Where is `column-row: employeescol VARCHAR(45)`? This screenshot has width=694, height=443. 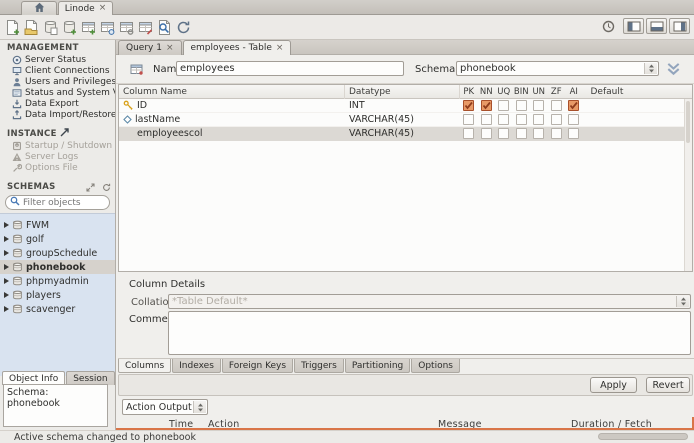 column-row: employeescol VARCHAR(45) is located at coordinates (405, 134).